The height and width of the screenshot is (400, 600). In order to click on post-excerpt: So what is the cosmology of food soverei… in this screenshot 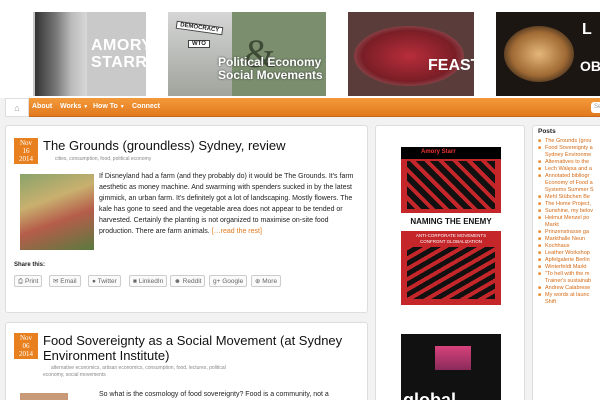, I will do `click(214, 394)`.